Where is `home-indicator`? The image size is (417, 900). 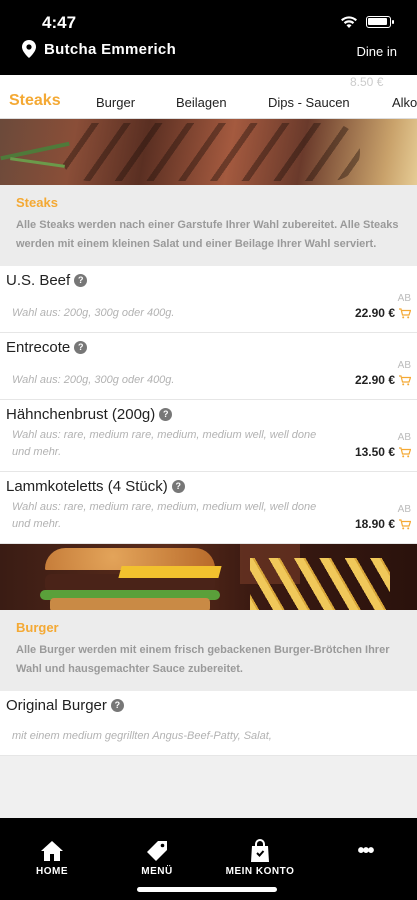 home-indicator is located at coordinates (207, 889).